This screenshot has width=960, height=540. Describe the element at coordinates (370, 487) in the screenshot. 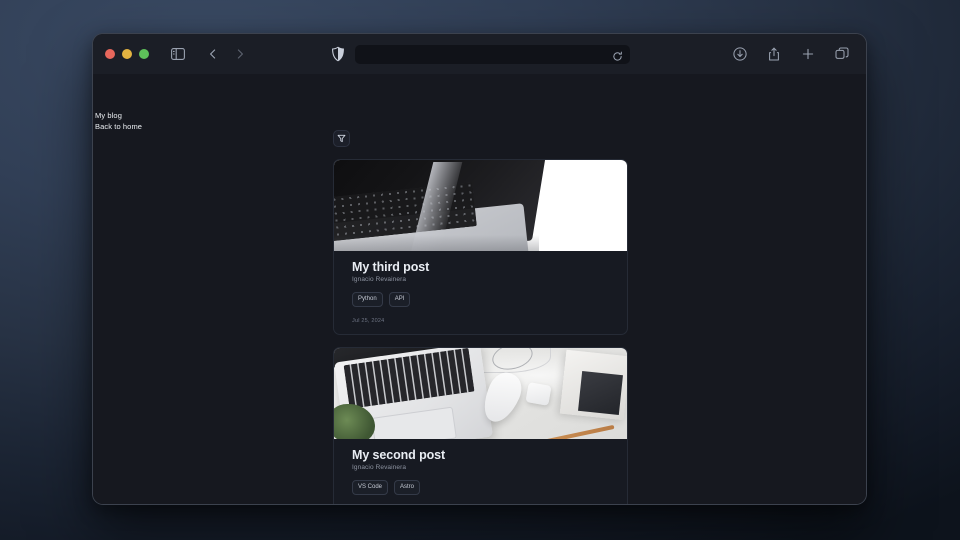

I see `post-tag: VS Code` at that location.